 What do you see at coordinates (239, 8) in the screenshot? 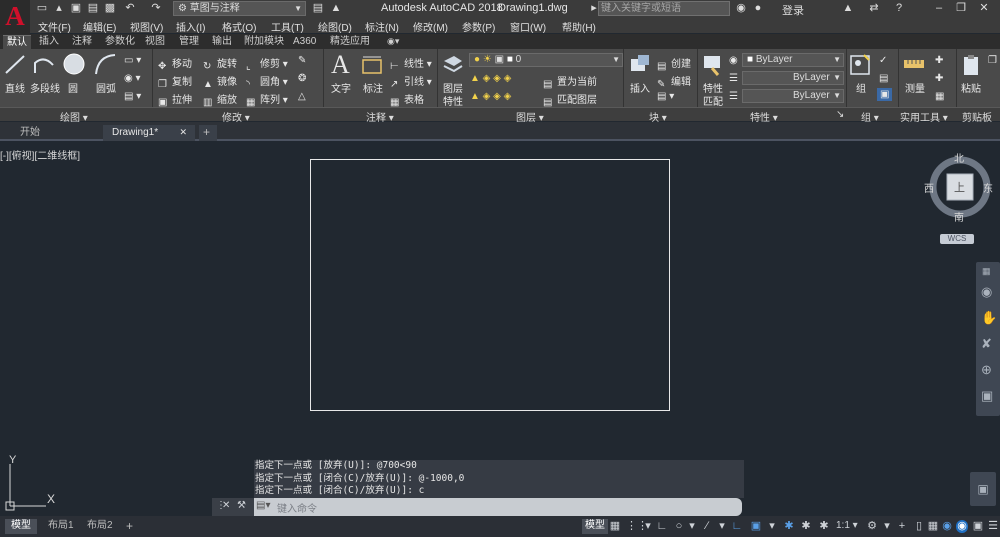
I see `workspace-dropdown: ⚙ 草图与注释 ▼` at bounding box center [239, 8].